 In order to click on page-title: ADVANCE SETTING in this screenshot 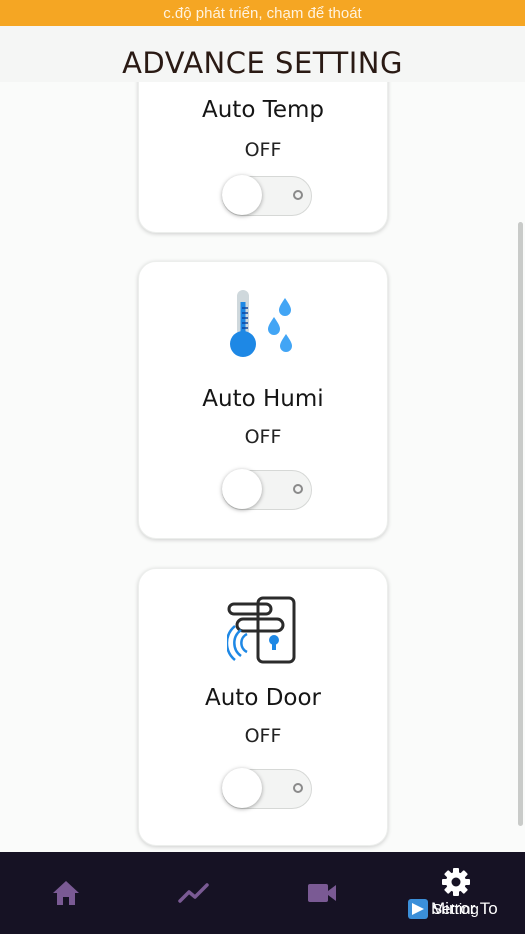, I will do `click(262, 63)`.